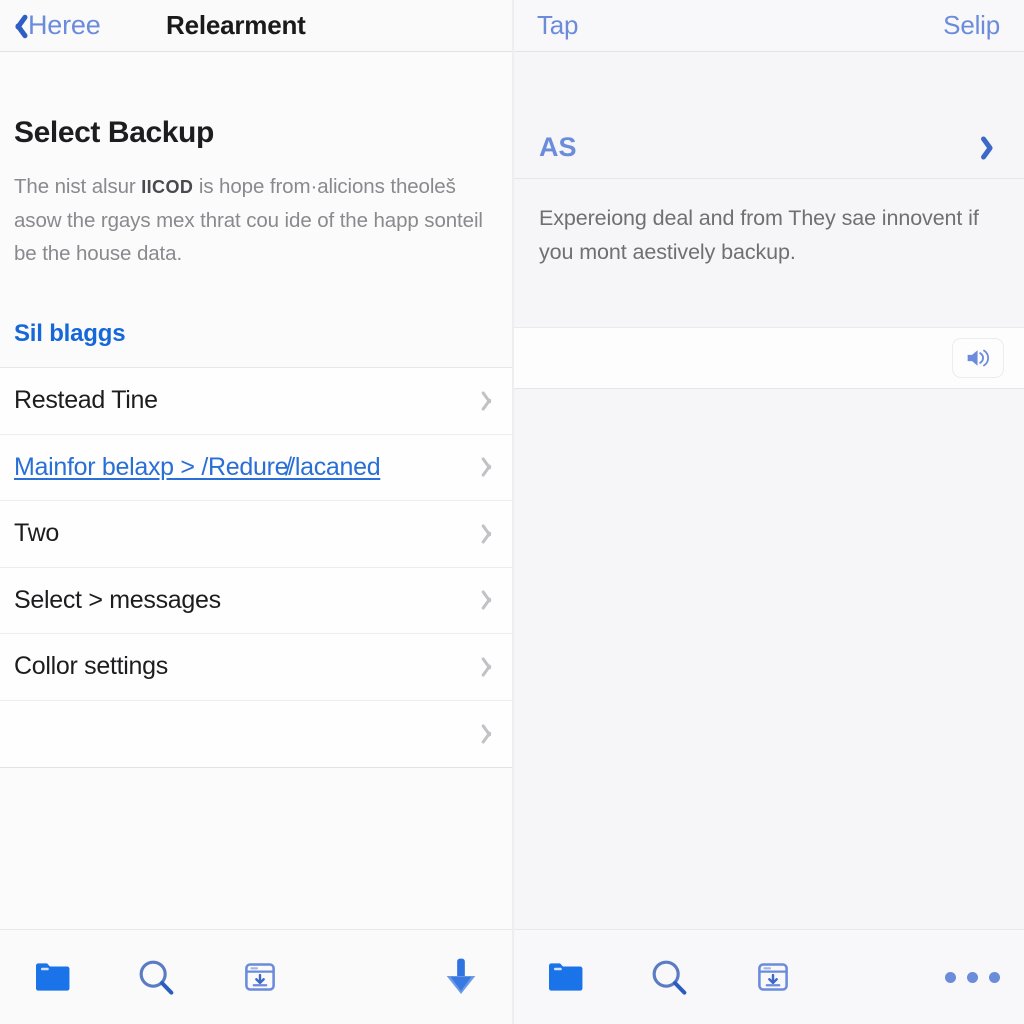 This screenshot has height=1024, width=1024. Describe the element at coordinates (558, 147) in the screenshot. I see `as-list-item-label: AS` at that location.